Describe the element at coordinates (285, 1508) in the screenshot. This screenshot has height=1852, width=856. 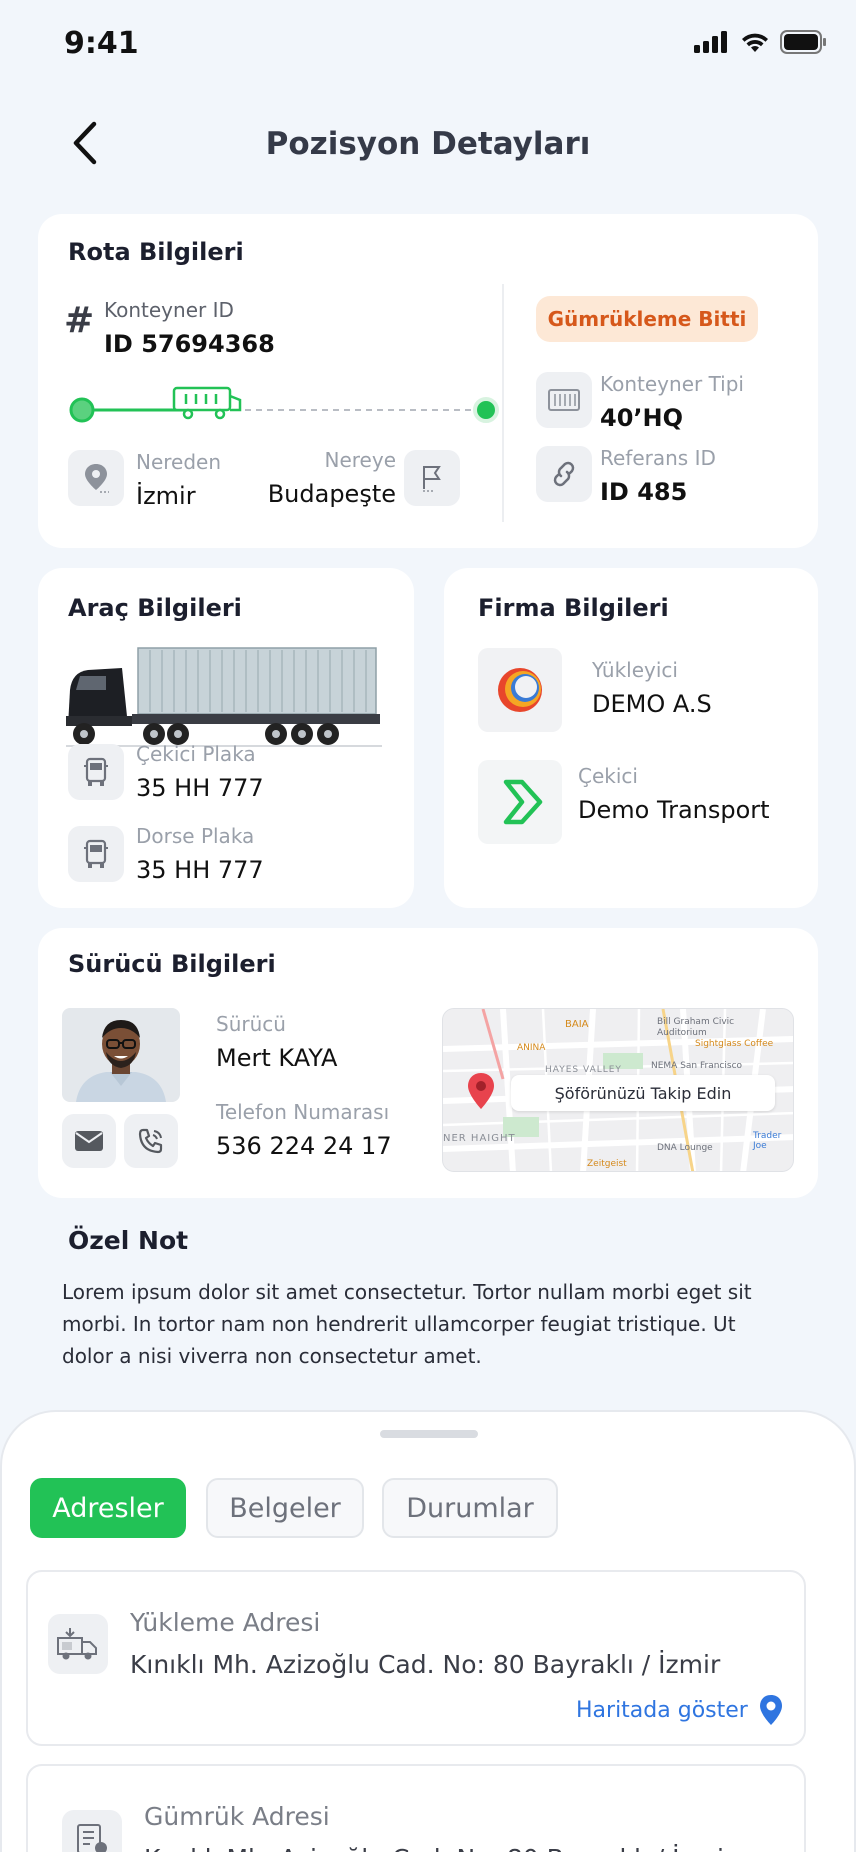
I see `tab-documents: Belgeler` at that location.